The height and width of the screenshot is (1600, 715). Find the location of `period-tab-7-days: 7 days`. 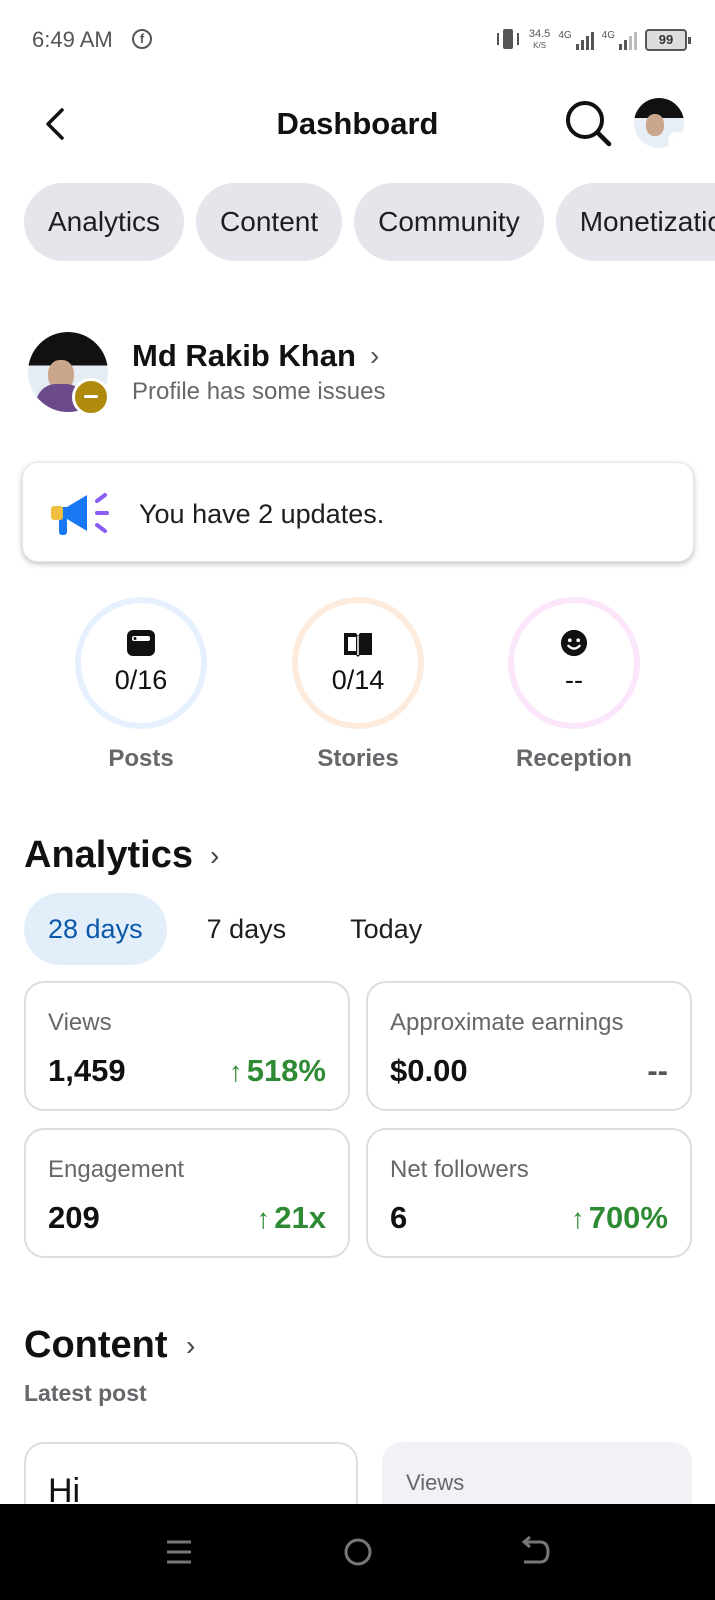

period-tab-7-days: 7 days is located at coordinates (247, 929).